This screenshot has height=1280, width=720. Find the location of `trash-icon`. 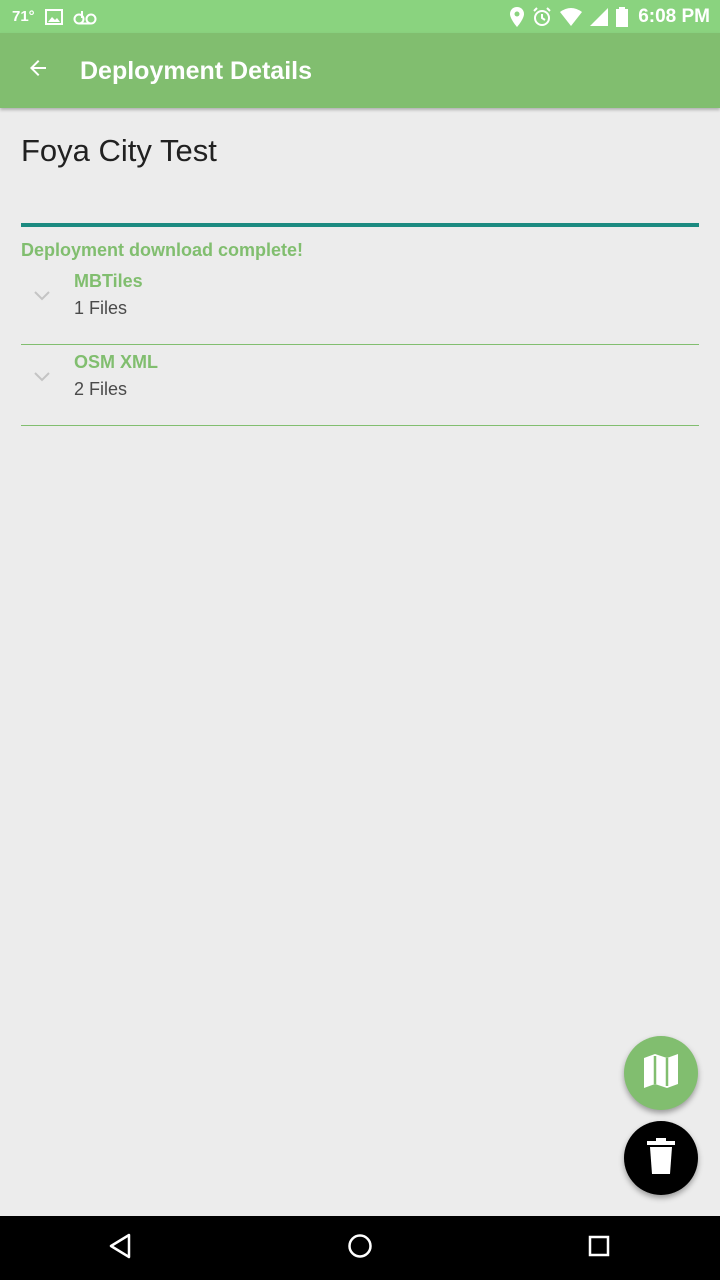

trash-icon is located at coordinates (661, 1158).